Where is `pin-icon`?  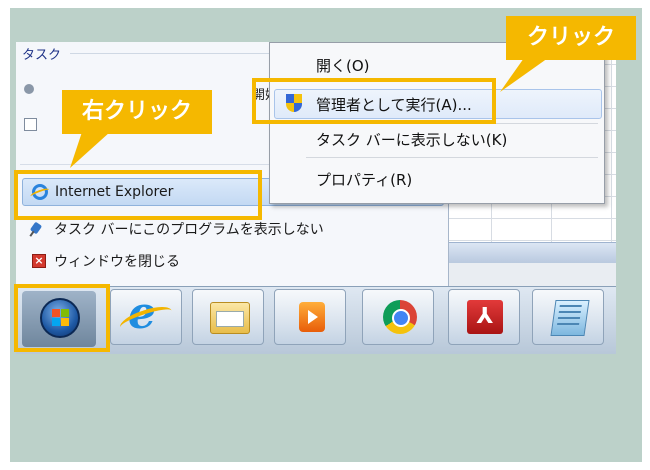 pin-icon is located at coordinates (38, 229).